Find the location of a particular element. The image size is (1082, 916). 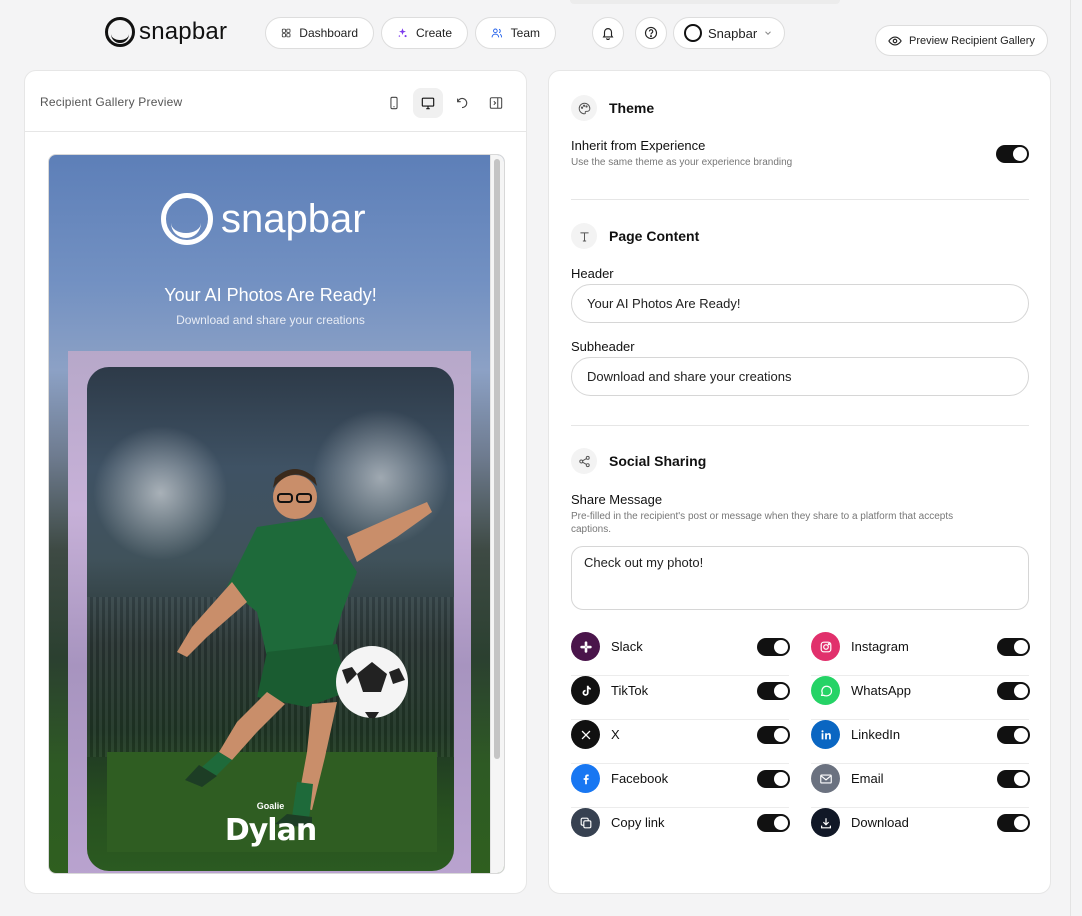

help-circle-icon is located at coordinates (651, 33).